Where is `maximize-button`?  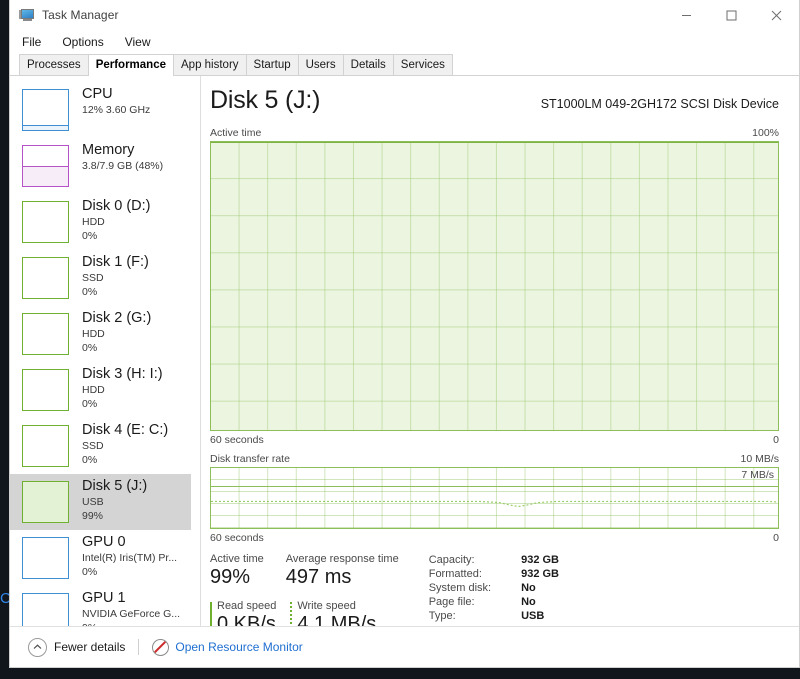
maximize-button is located at coordinates (731, 15).